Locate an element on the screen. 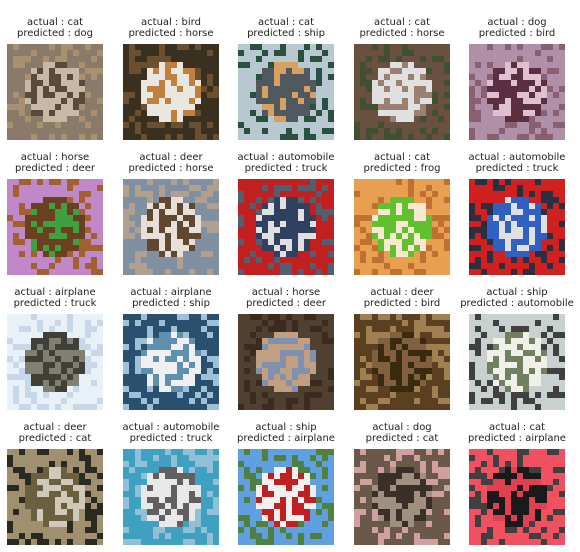 This screenshot has height=552, width=580. deer-image is located at coordinates (402, 362).